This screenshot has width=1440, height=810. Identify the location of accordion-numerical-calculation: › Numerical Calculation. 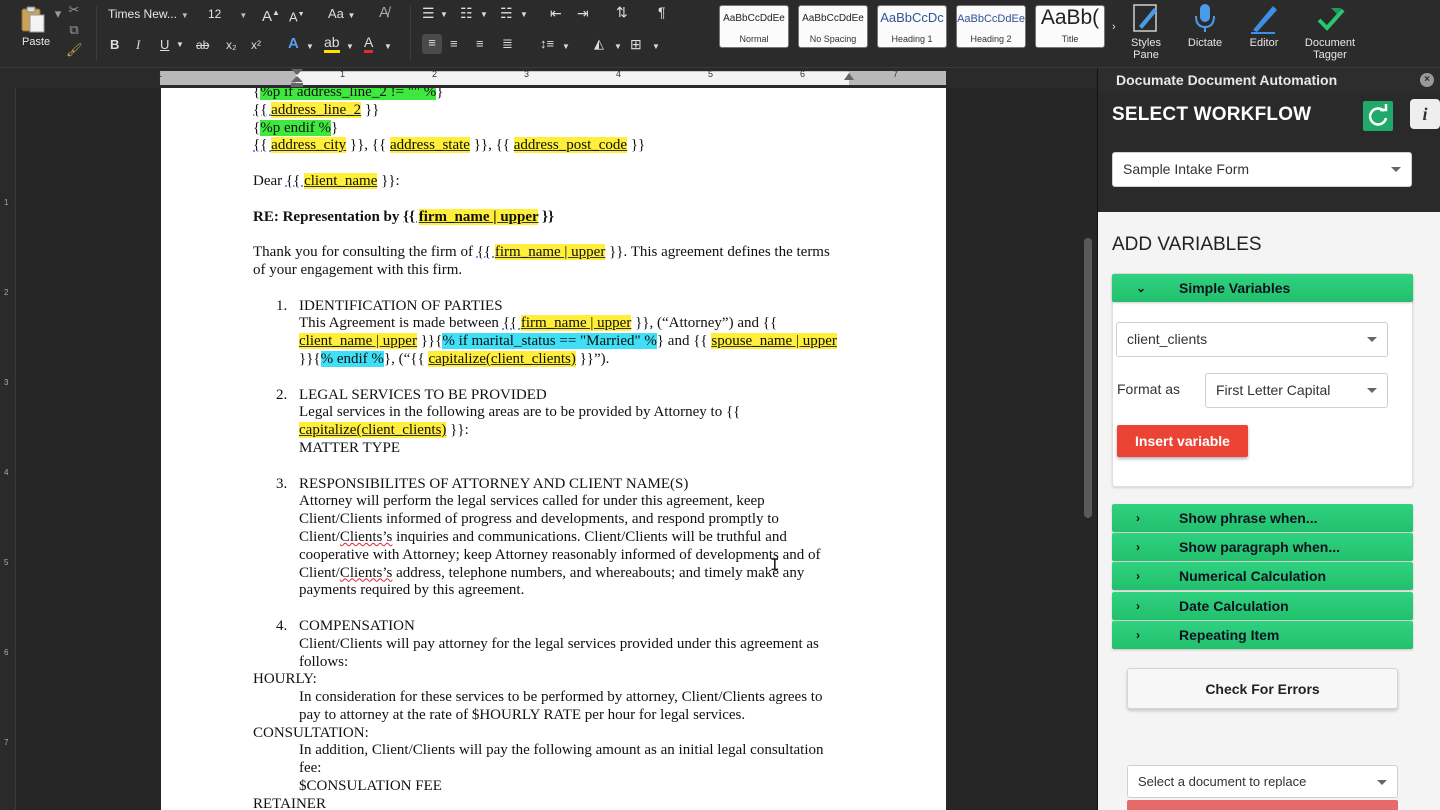
(1262, 576).